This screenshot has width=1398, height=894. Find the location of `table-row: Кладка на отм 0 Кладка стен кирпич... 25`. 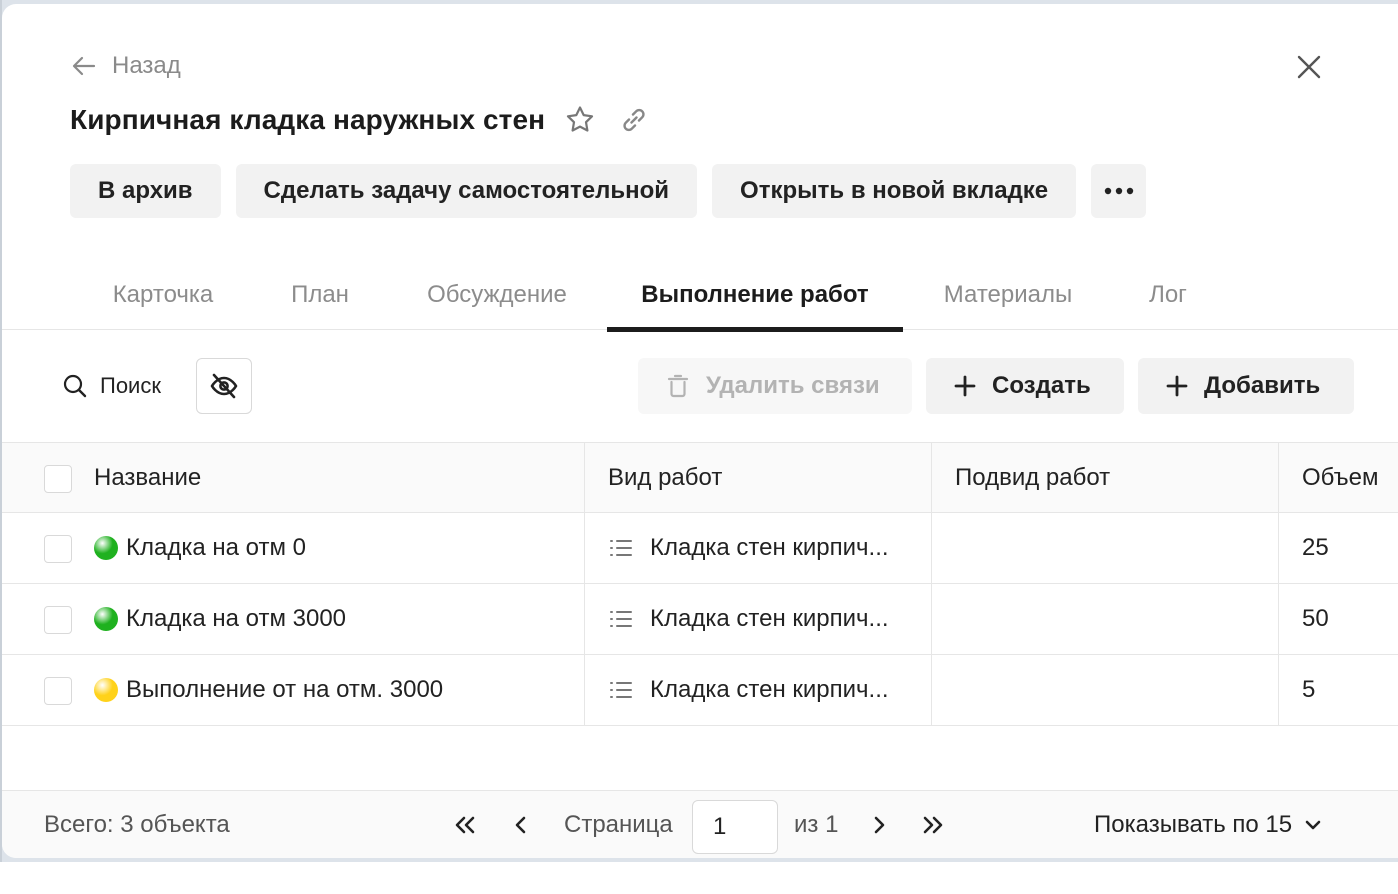

table-row: Кладка на отм 0 Кладка стен кирпич... 25 is located at coordinates (700, 548).